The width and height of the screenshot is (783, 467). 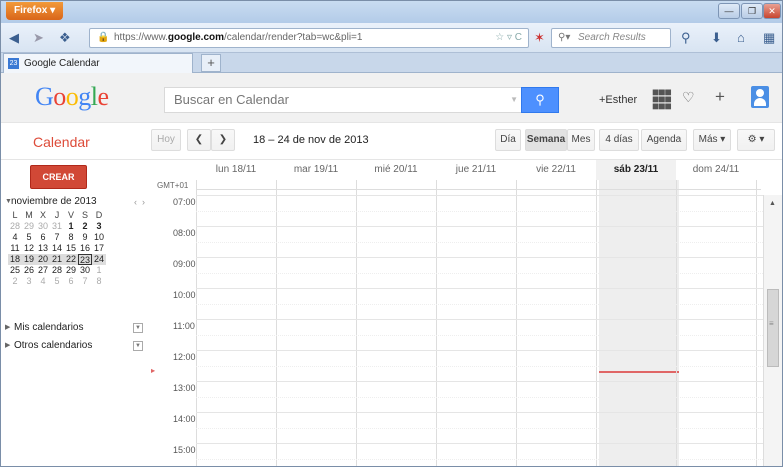 What do you see at coordinates (720, 97) in the screenshot?
I see `share-plus-icon: +` at bounding box center [720, 97].